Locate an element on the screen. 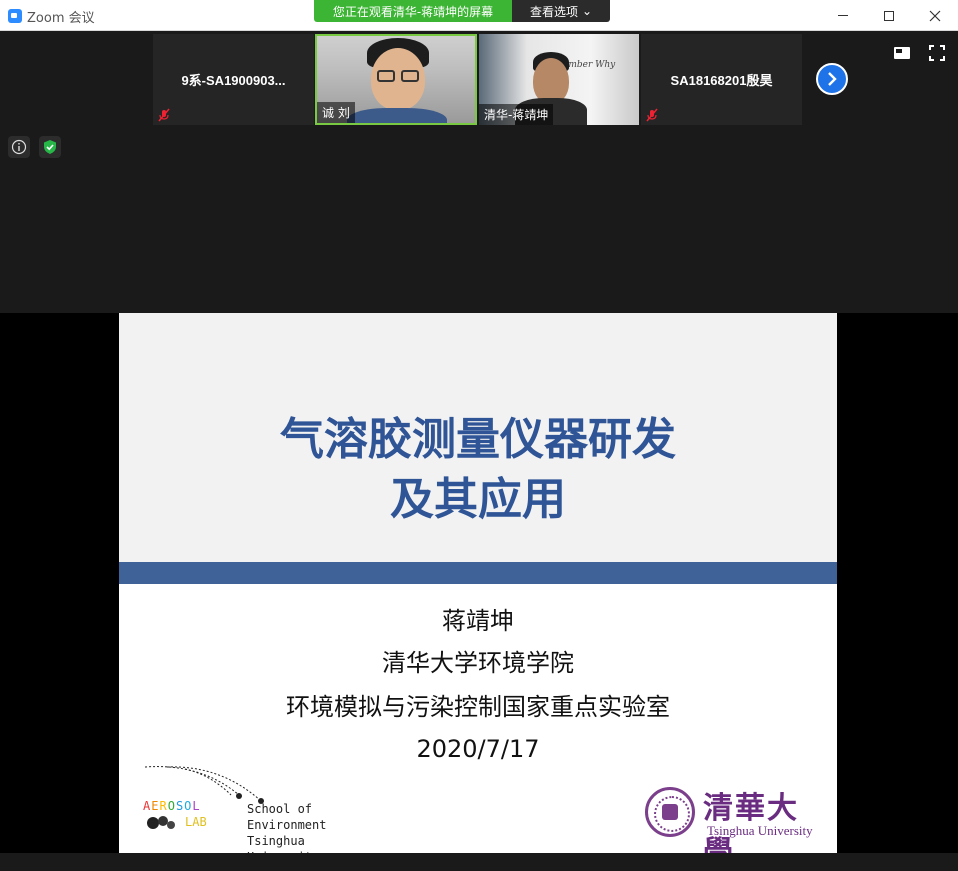 The width and height of the screenshot is (958, 871). zoom-logo-icon is located at coordinates (15, 16).